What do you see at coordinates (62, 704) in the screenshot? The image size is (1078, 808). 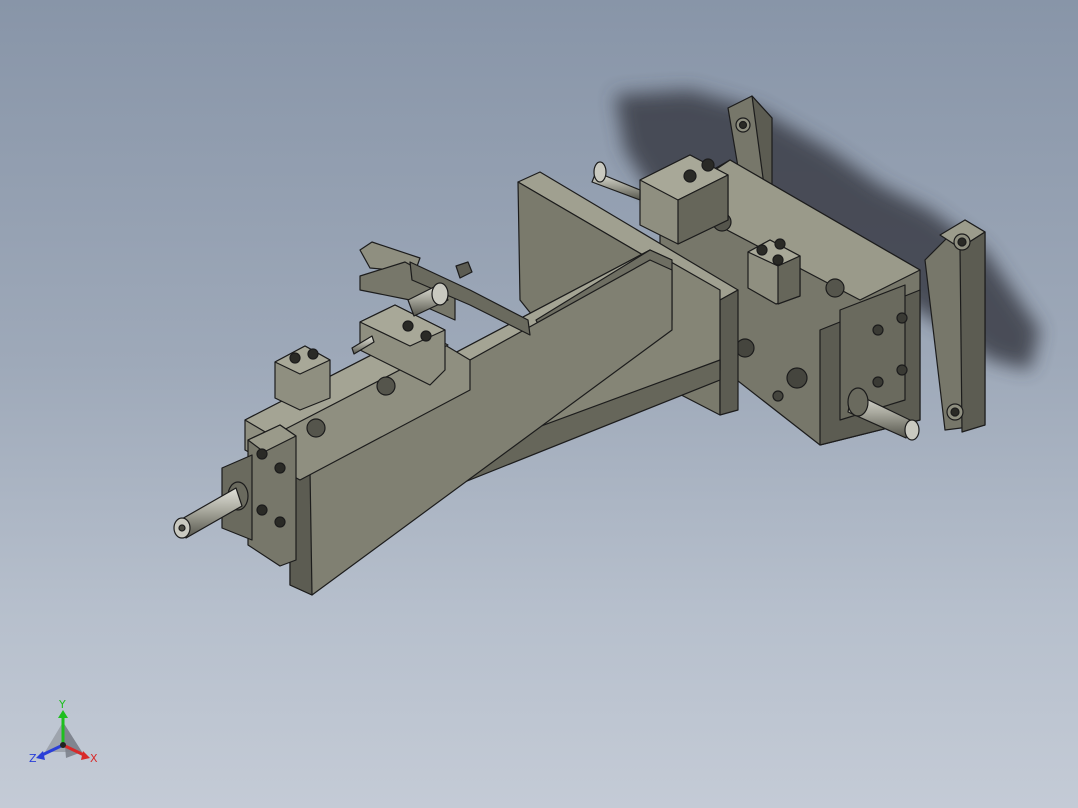 I see `triad-y-label: Y` at bounding box center [62, 704].